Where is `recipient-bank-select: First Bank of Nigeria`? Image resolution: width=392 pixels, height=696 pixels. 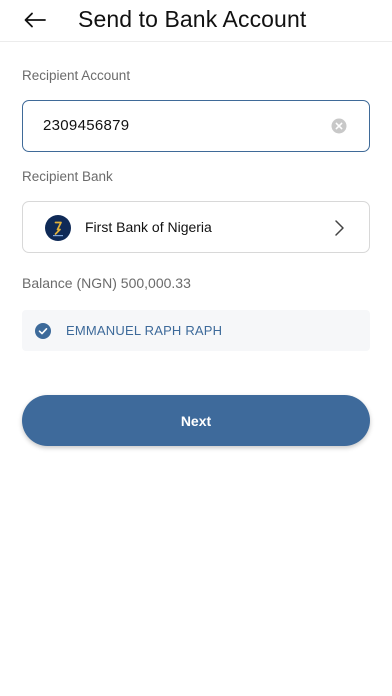 recipient-bank-select: First Bank of Nigeria is located at coordinates (196, 227).